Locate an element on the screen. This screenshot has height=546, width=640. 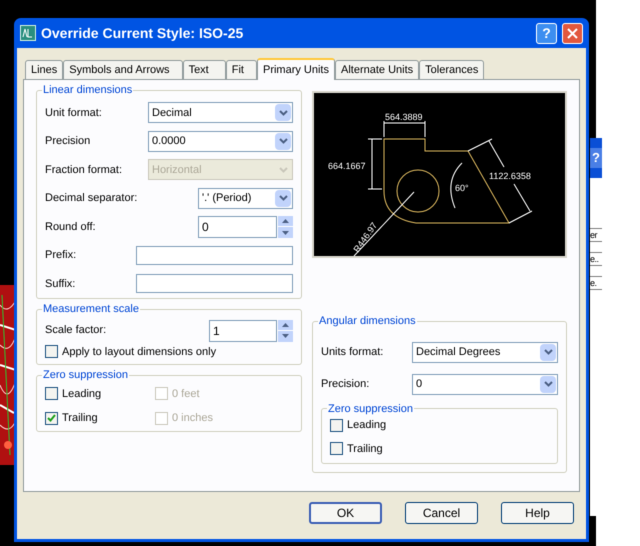
spinner-field: 0 is located at coordinates (237, 227).